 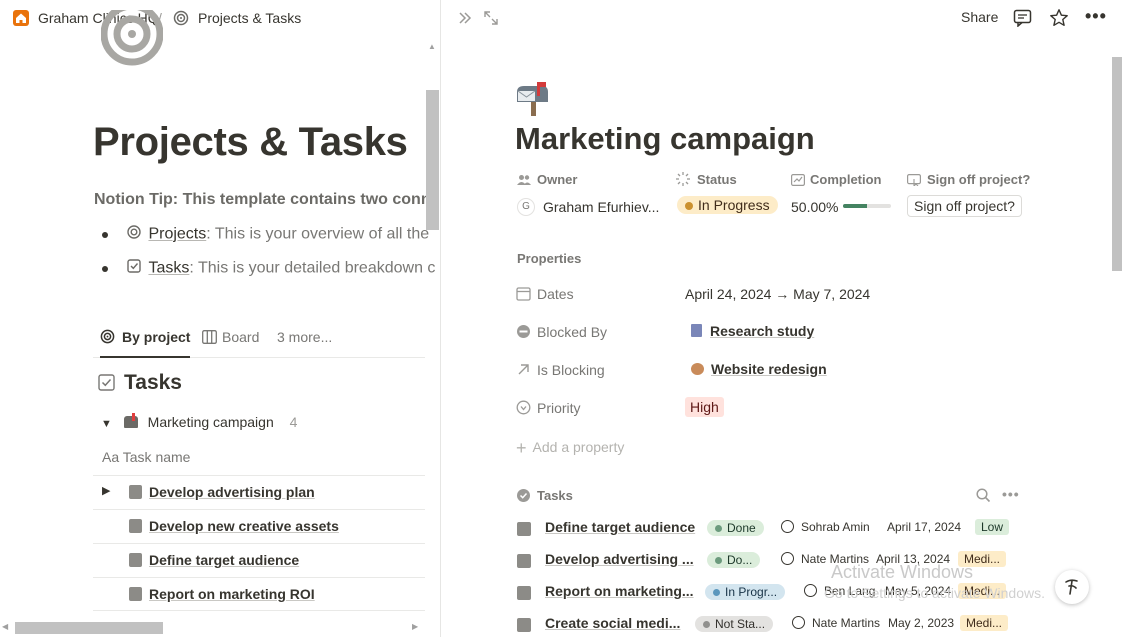 What do you see at coordinates (312, 268) in the screenshot?
I see `tasks-desc: : This is your detailed breakdown c` at bounding box center [312, 268].